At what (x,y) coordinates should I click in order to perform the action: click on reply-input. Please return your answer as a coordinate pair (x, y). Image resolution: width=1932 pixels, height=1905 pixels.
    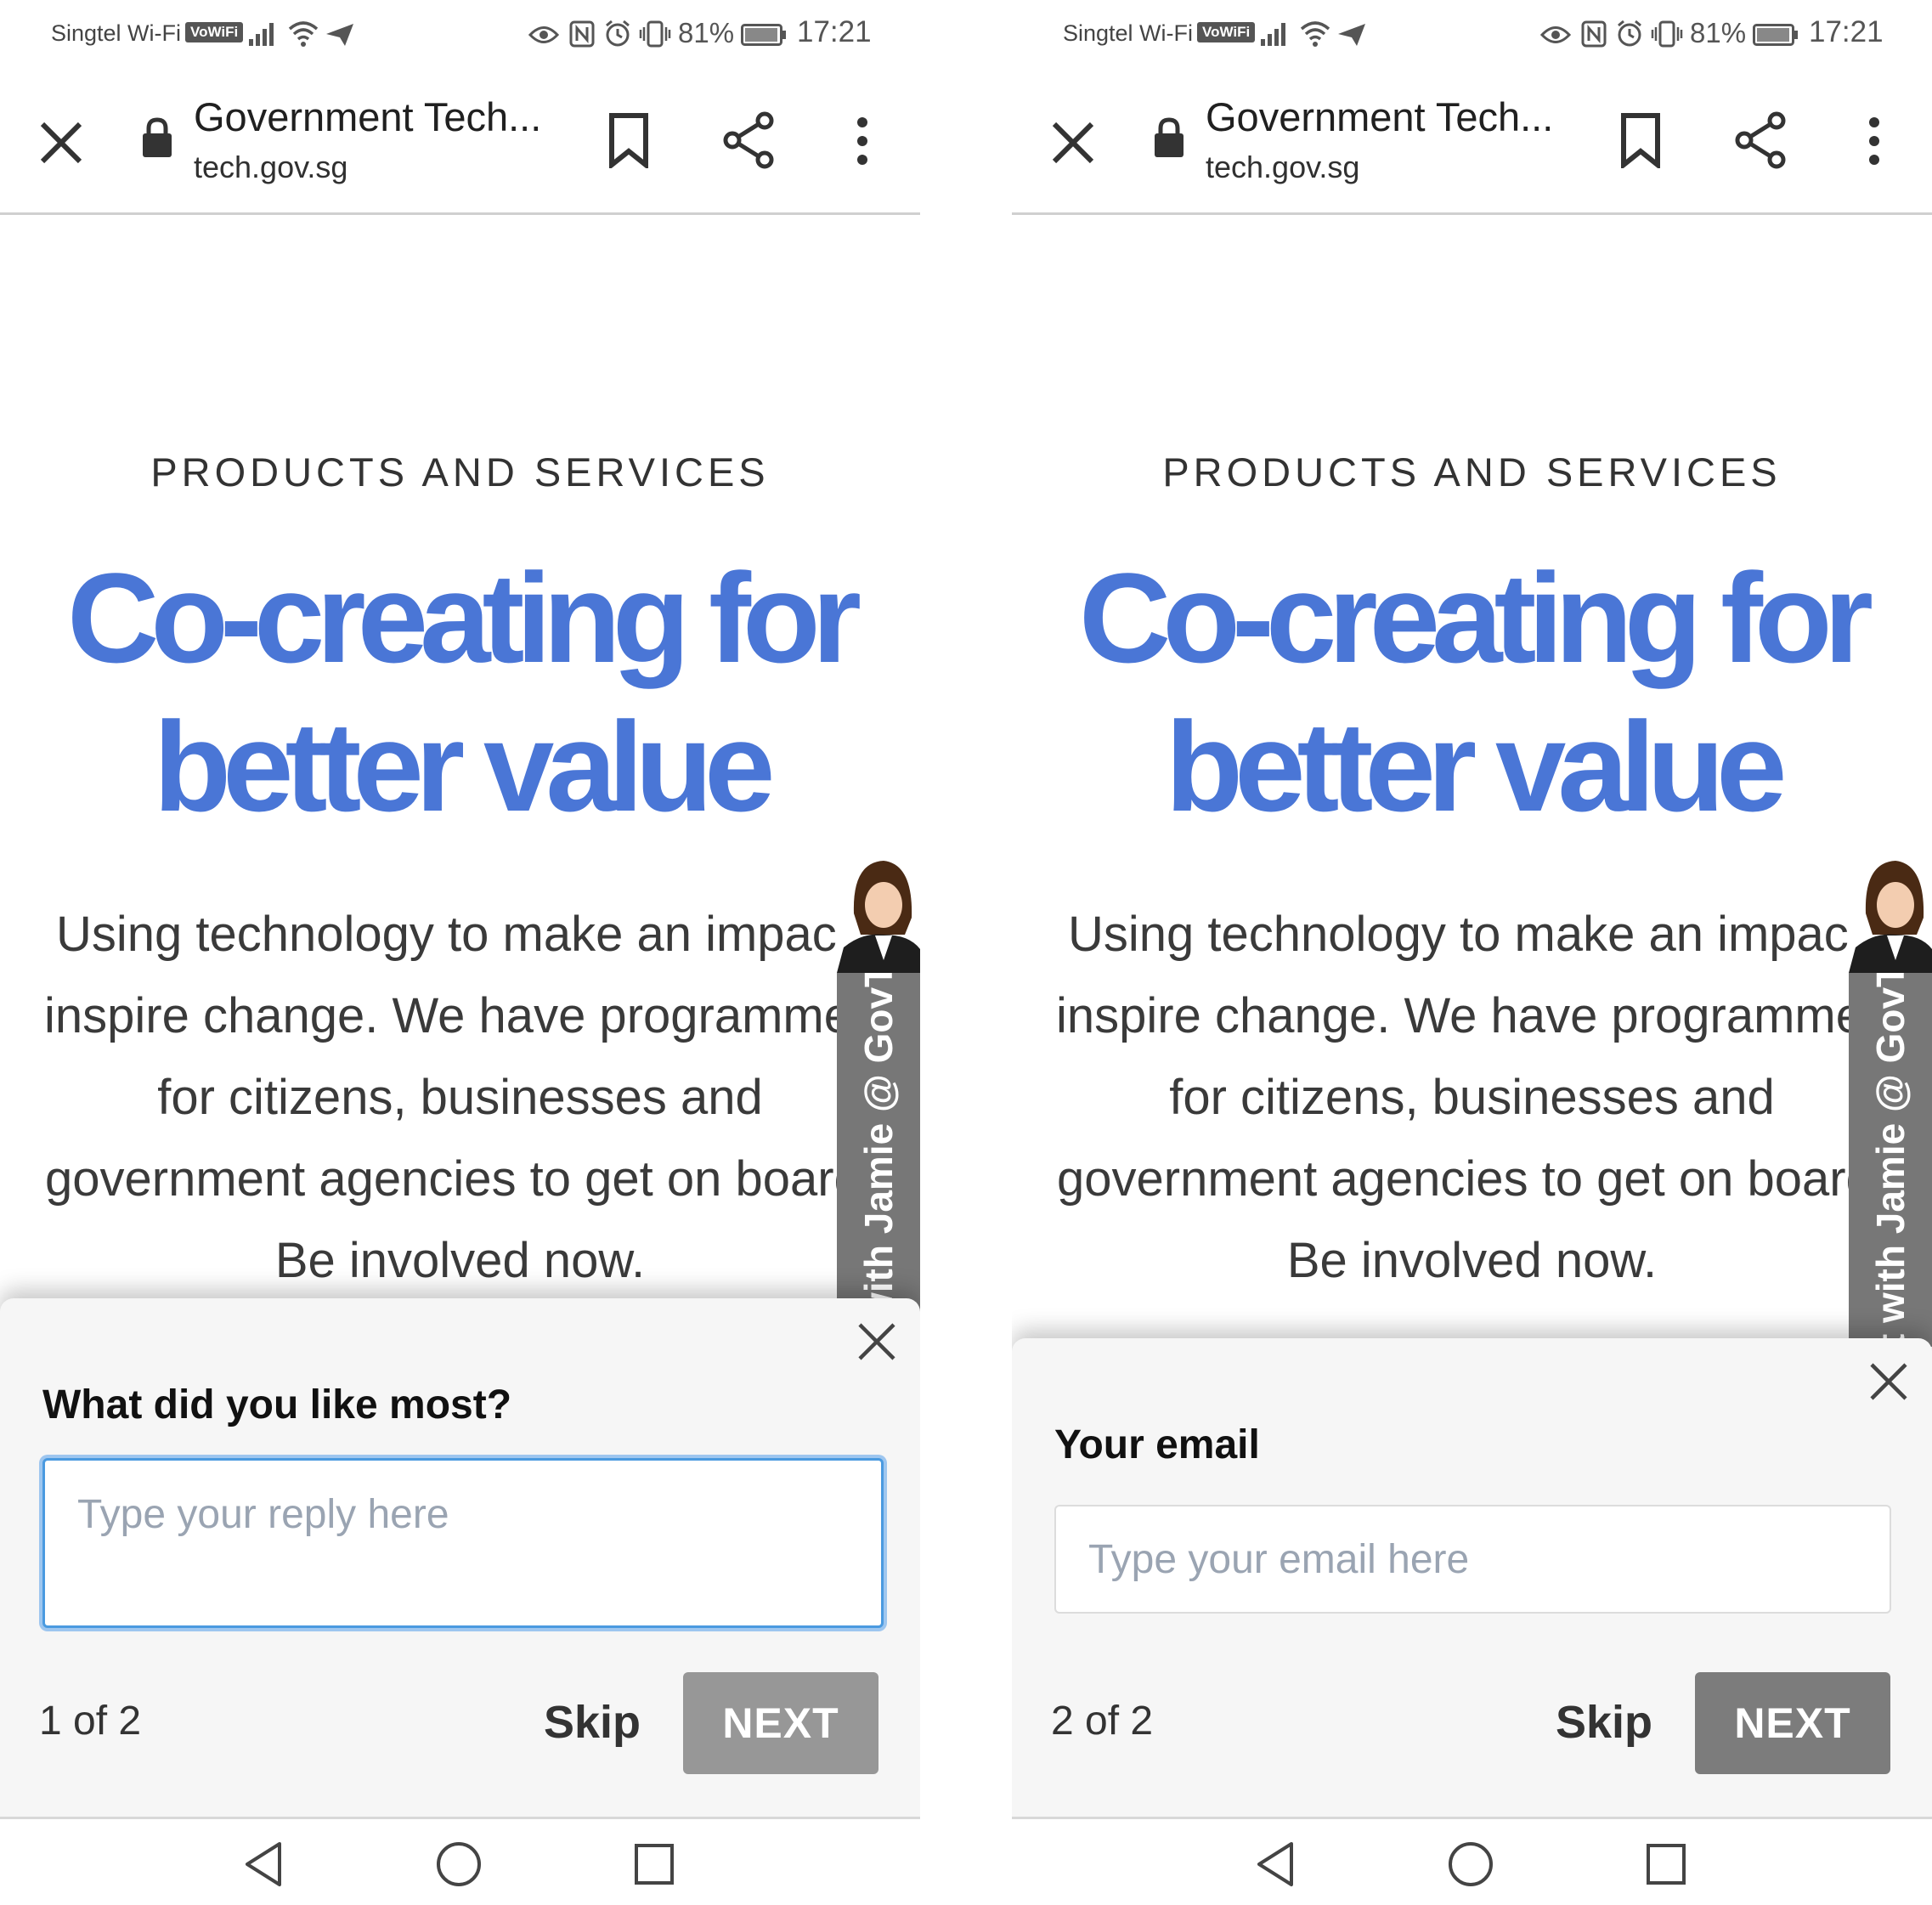
    Looking at the image, I should click on (463, 1543).